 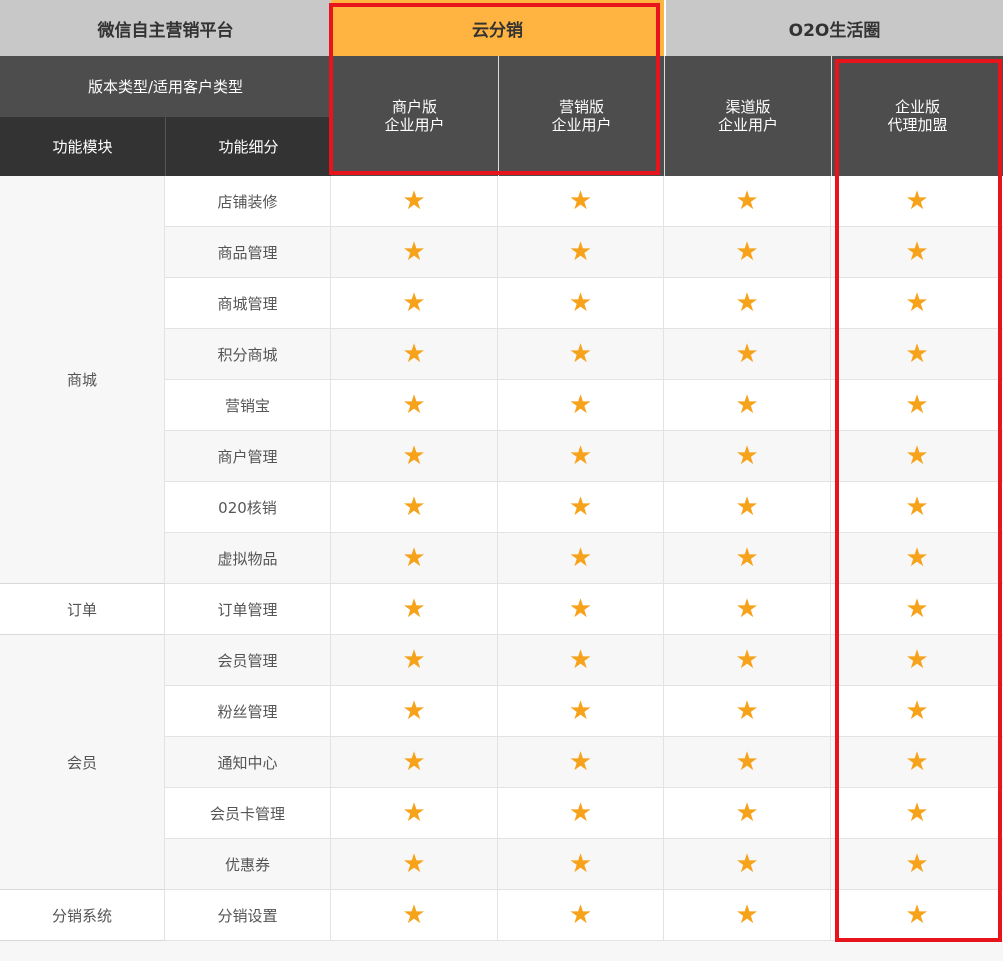 What do you see at coordinates (247, 405) in the screenshot?
I see `feature-name: 营销宝` at bounding box center [247, 405].